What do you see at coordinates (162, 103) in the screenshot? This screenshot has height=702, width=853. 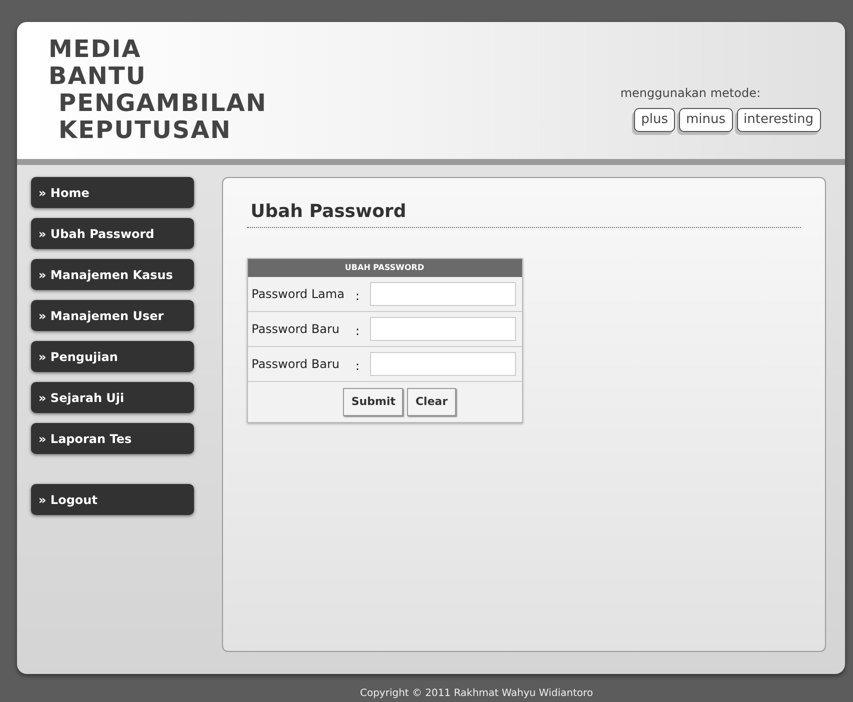 I see `logo-text: PENGAMBILAN` at bounding box center [162, 103].